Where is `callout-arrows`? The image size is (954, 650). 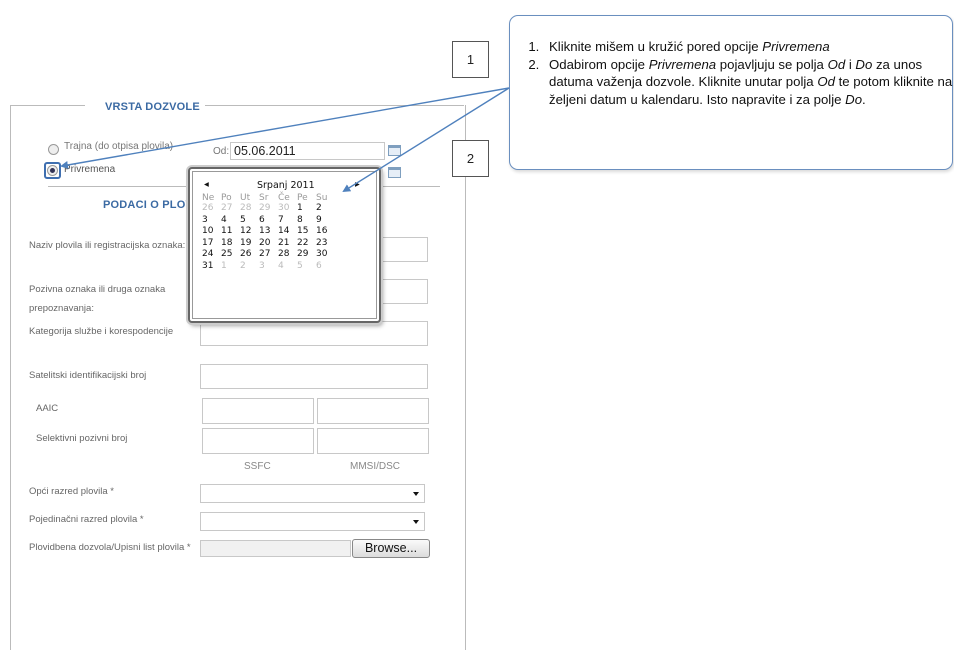
callout-arrows is located at coordinates (285, 140).